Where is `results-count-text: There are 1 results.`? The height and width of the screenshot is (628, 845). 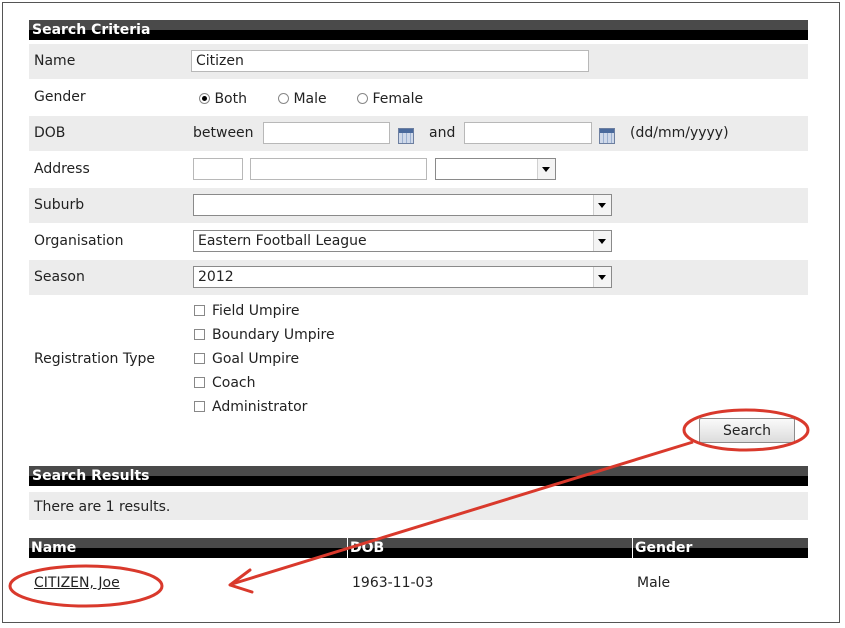
results-count-text: There are 1 results. is located at coordinates (102, 507).